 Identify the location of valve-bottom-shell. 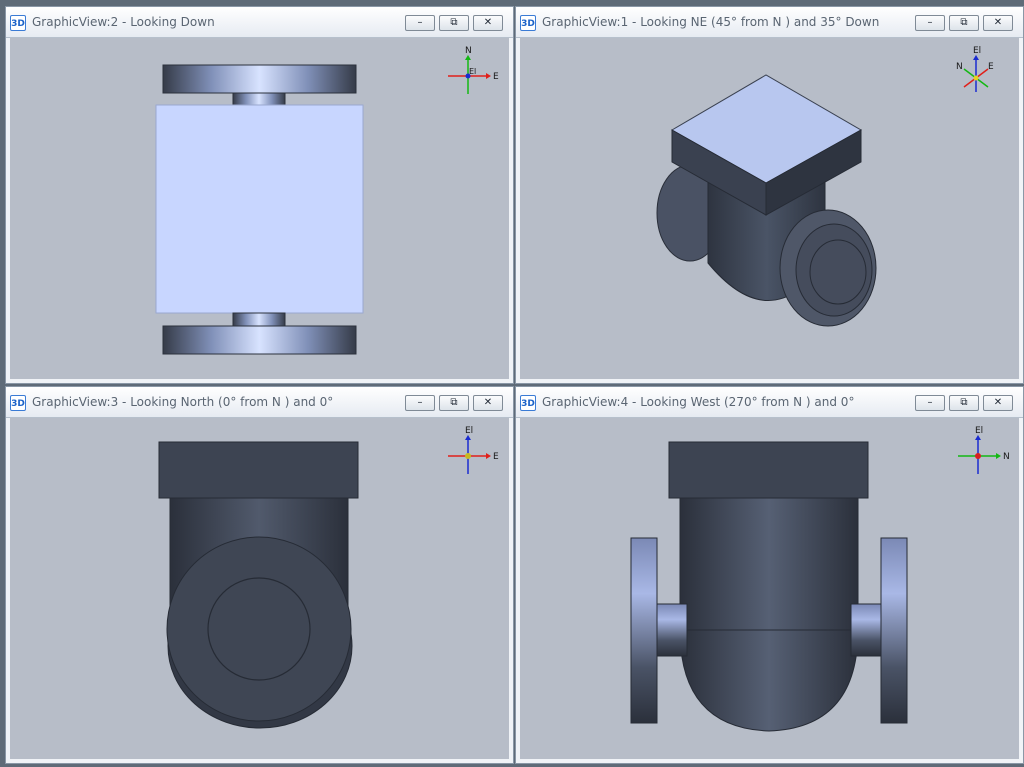
(769, 680).